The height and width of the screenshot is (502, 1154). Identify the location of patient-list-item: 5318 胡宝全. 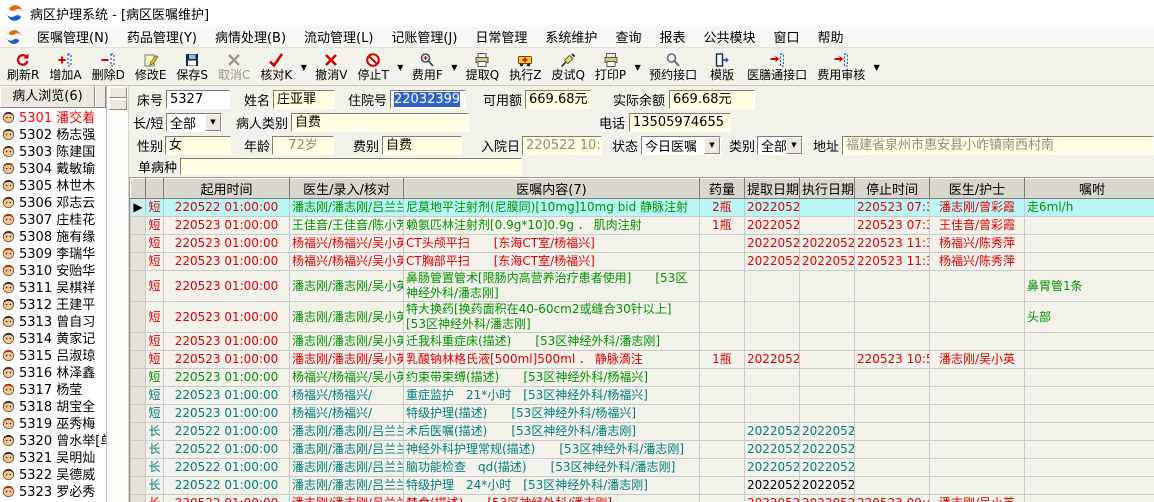
(53, 406).